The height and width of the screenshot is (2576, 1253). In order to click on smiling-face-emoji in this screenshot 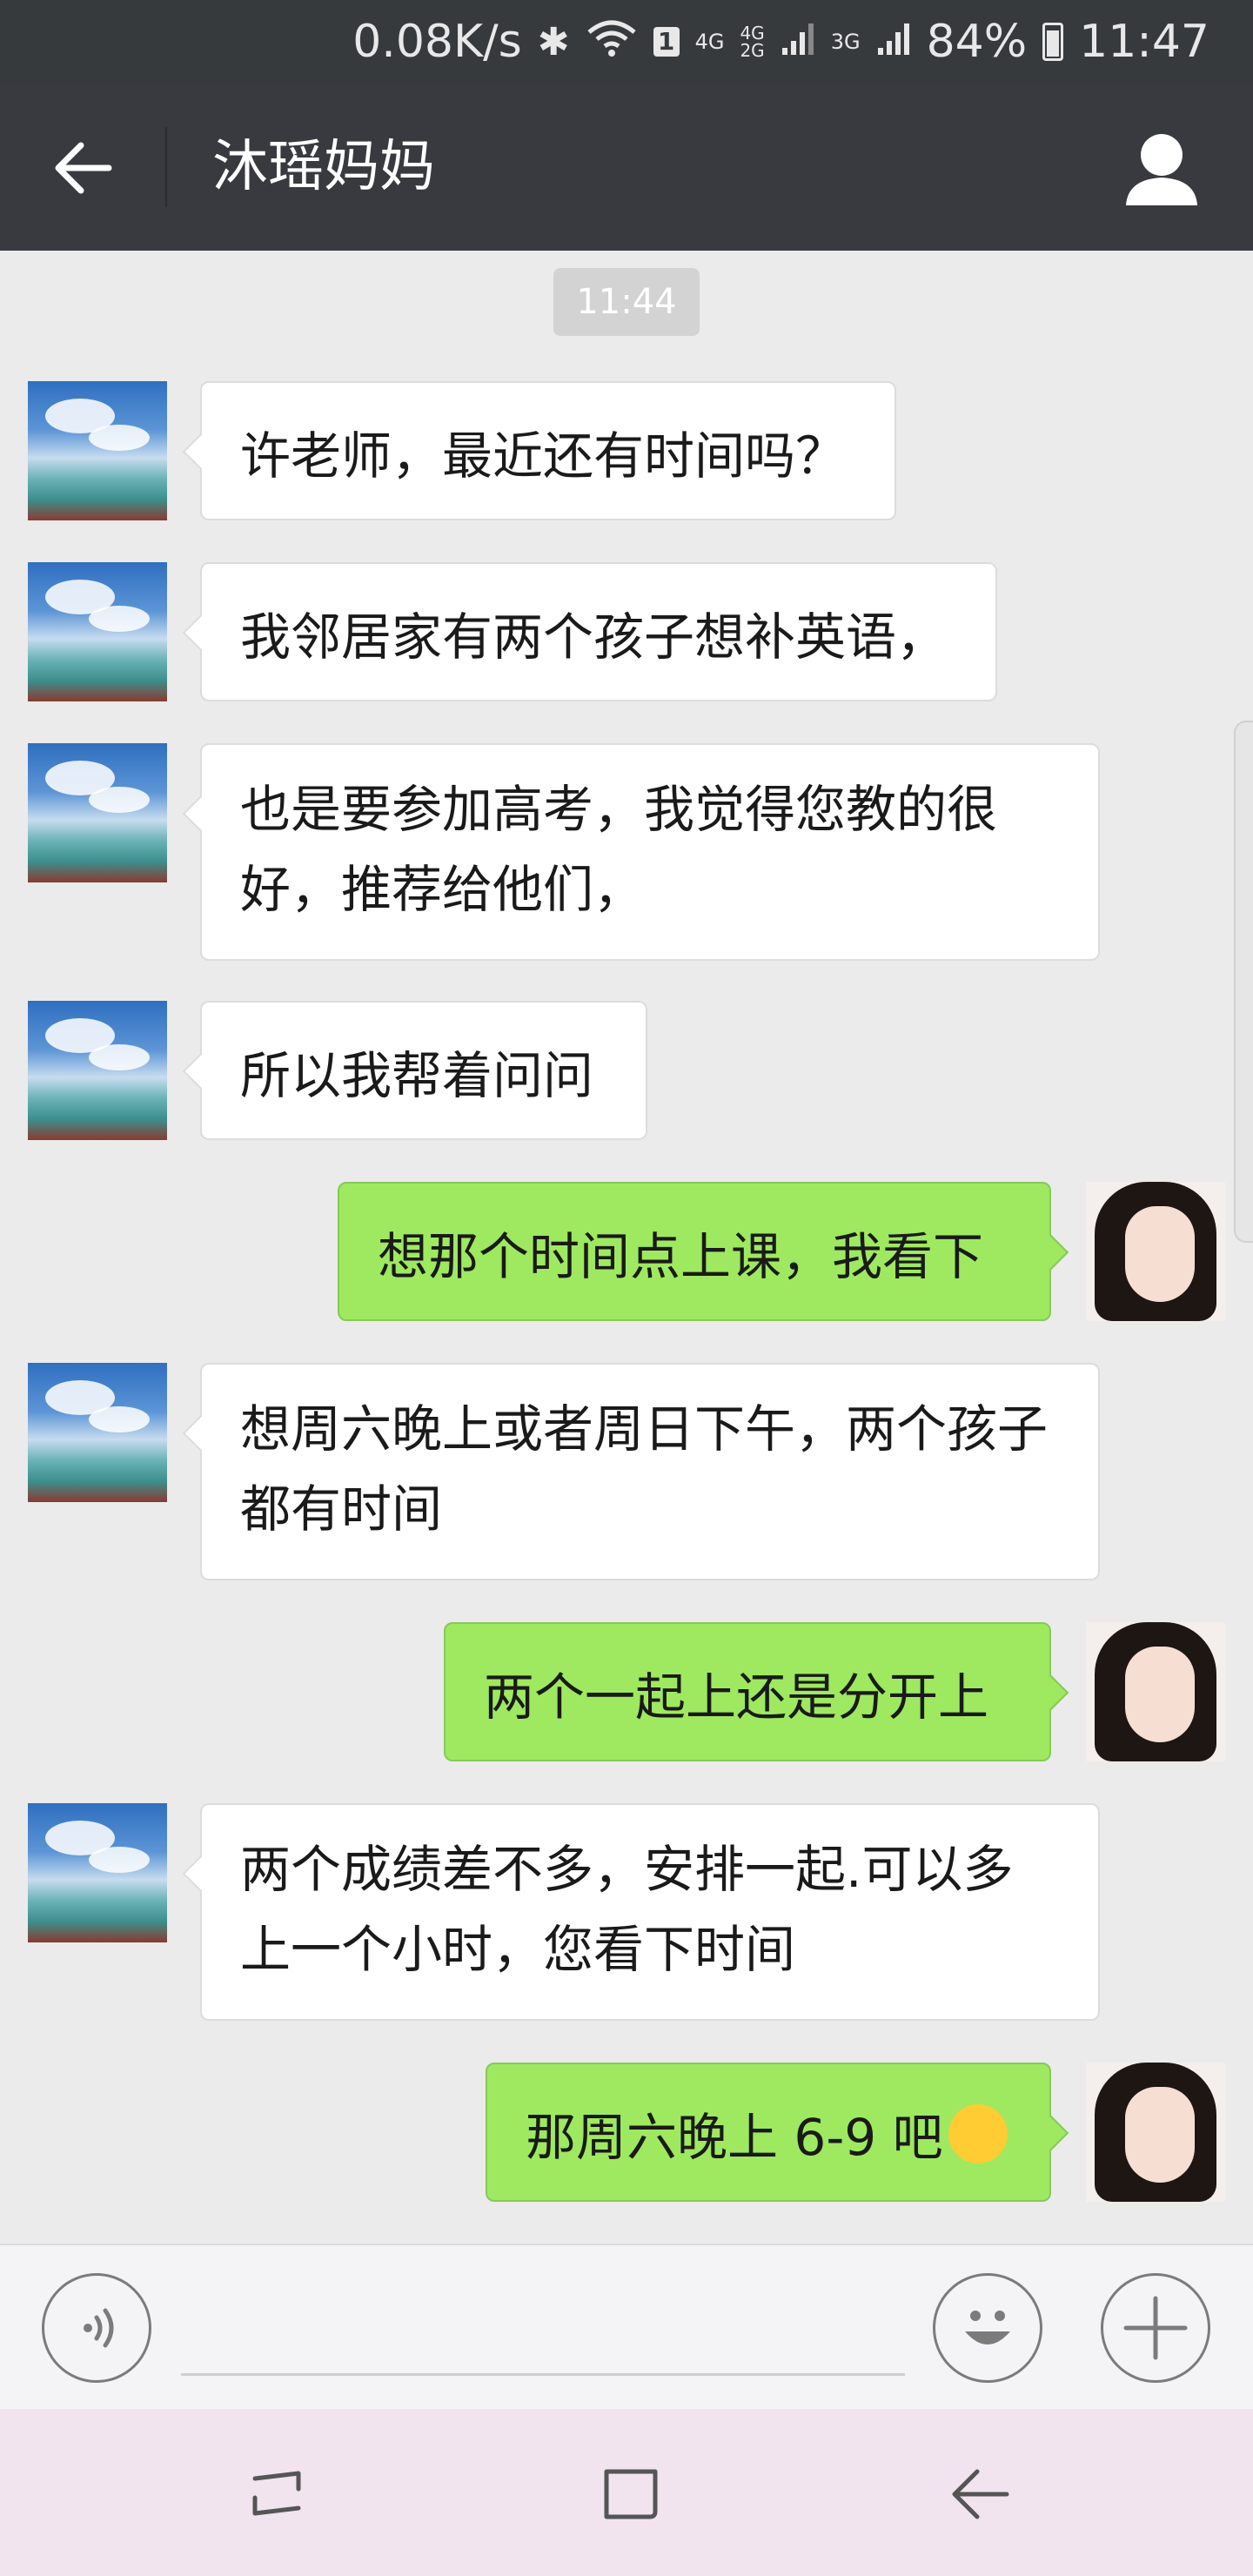, I will do `click(978, 2133)`.